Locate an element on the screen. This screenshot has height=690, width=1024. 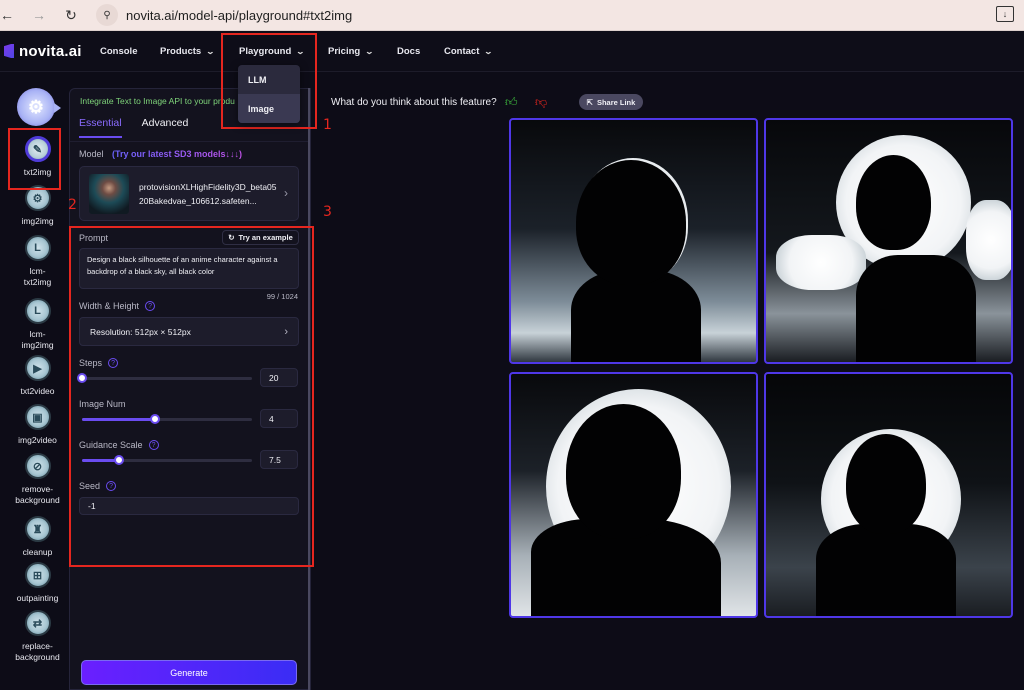
model-icon: ♜ is located at coordinates (37, 529).